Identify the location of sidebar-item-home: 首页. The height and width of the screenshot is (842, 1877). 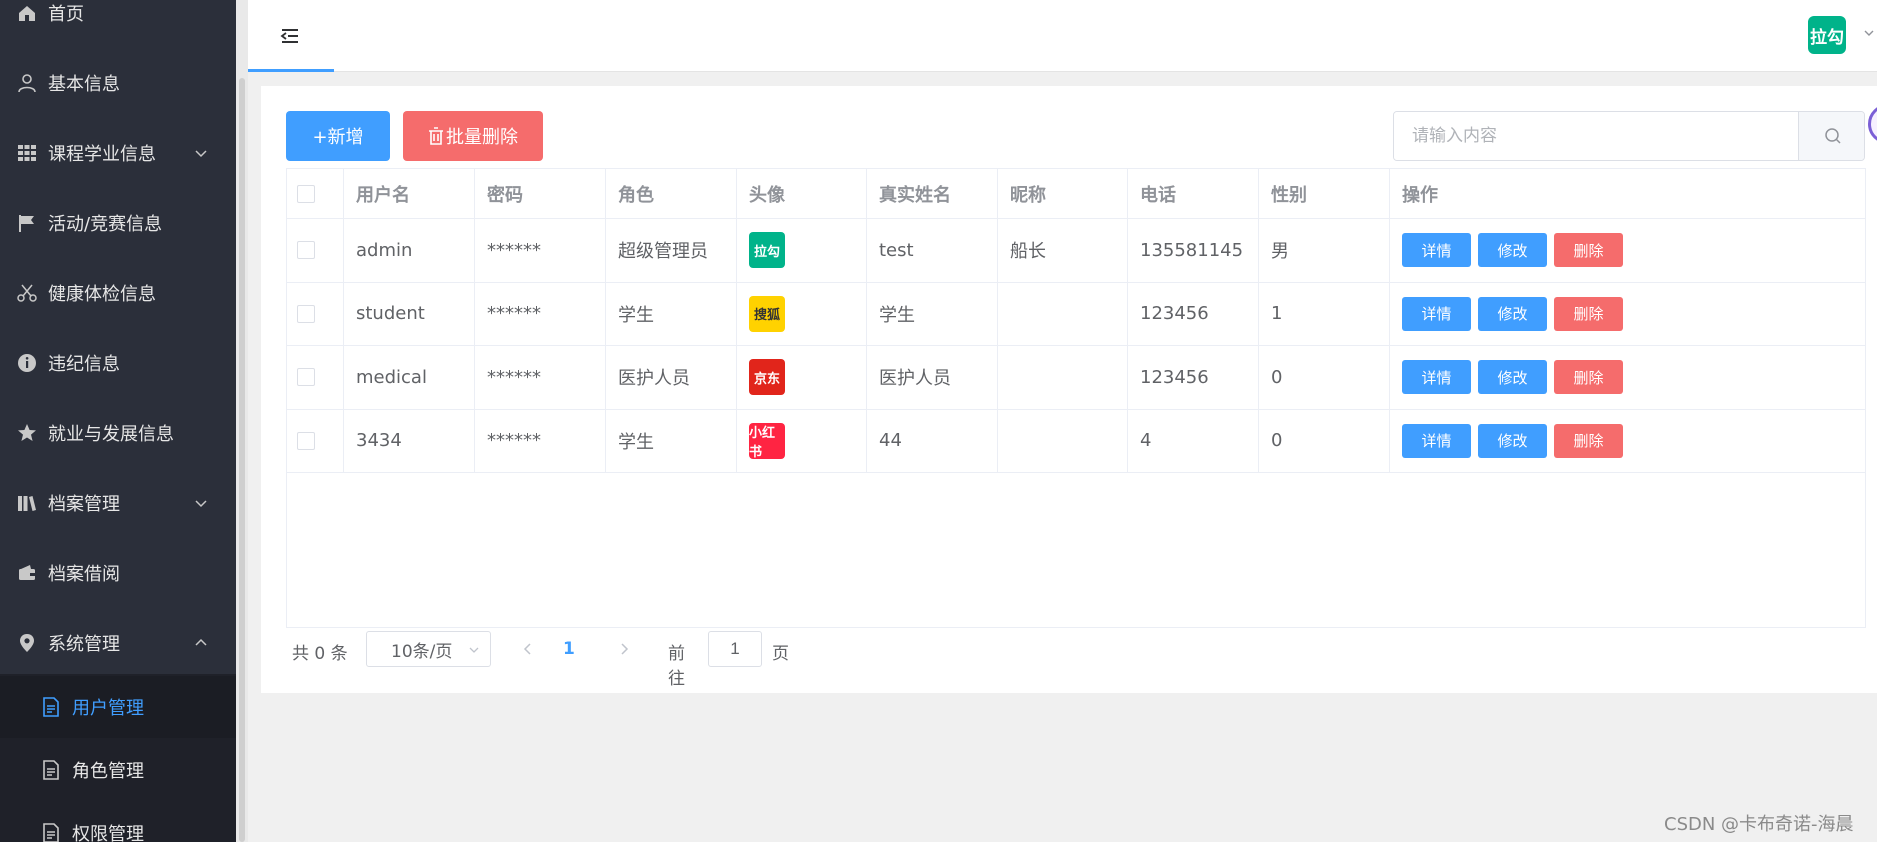
(118, 24).